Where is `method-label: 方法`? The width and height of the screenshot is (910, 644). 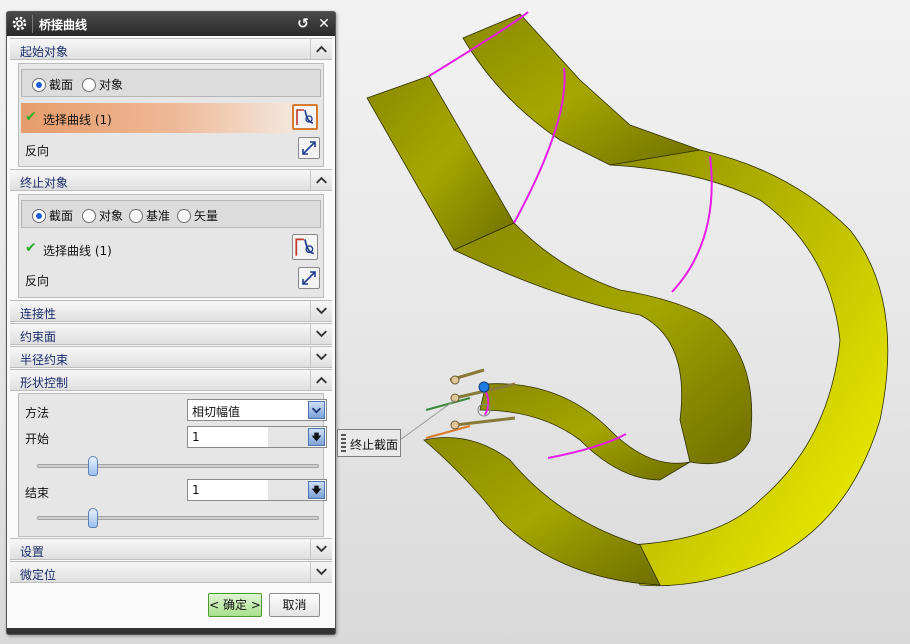 method-label: 方法 is located at coordinates (37, 413).